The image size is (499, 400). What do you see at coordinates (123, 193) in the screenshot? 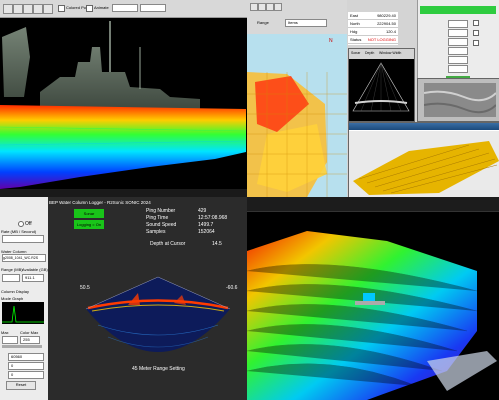
I see `pointcloud-statusbar` at bounding box center [123, 193].